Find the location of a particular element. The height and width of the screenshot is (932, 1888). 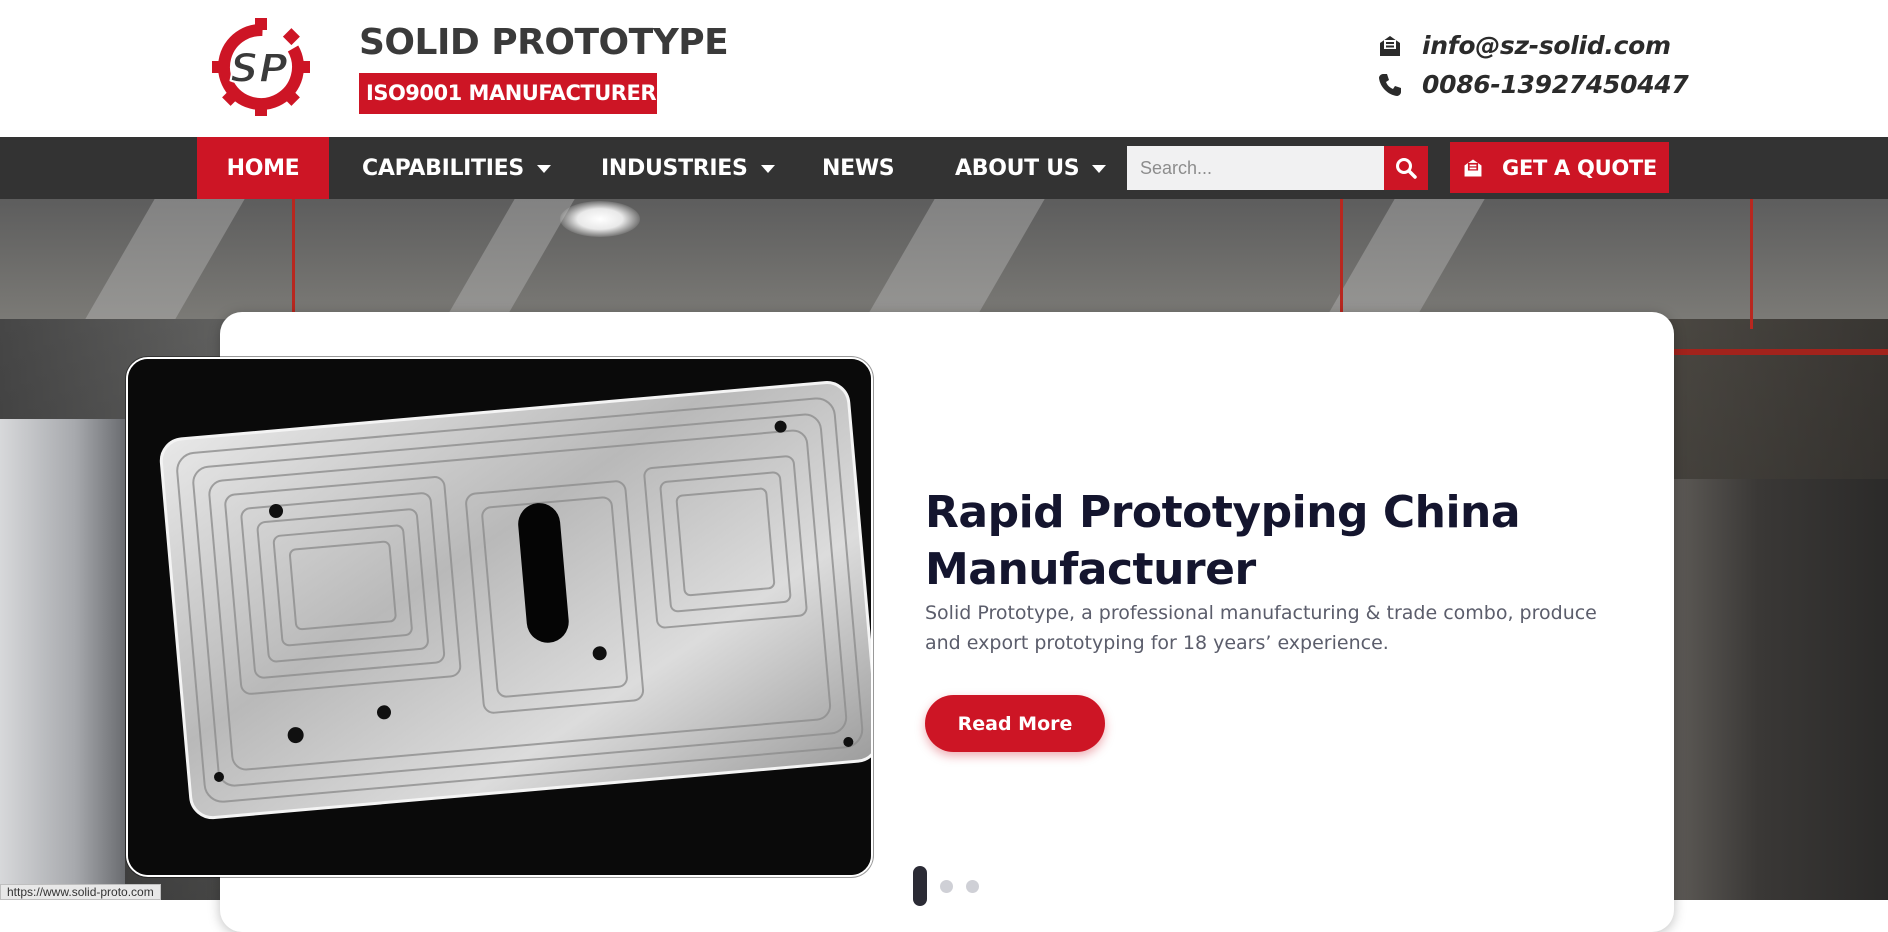

nav-item-news: NEWS is located at coordinates (858, 168).